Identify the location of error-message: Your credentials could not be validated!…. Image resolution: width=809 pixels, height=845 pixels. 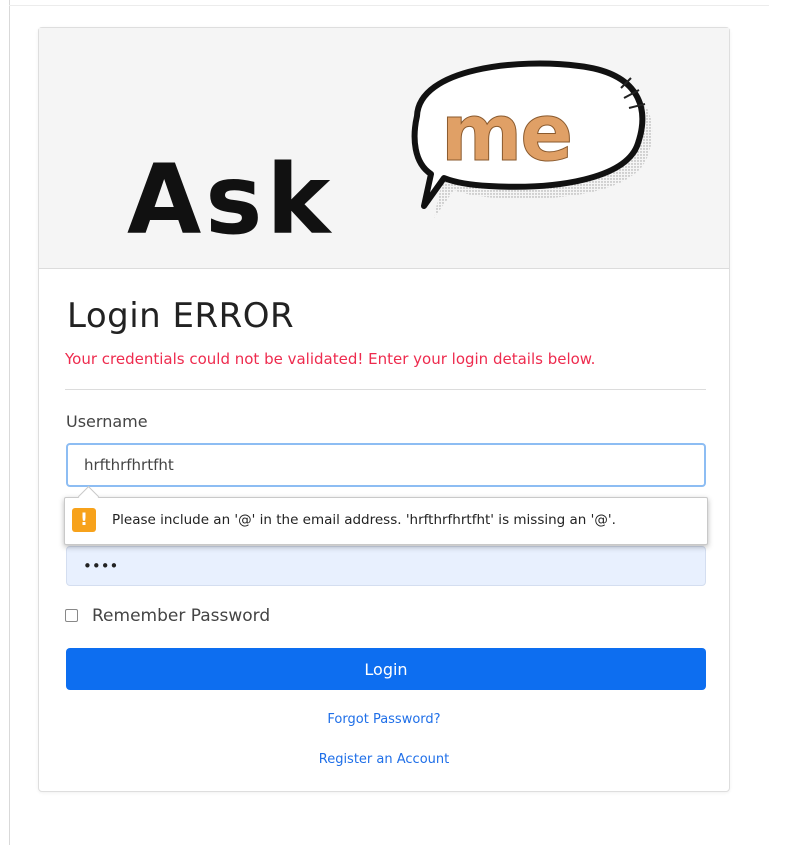
(330, 359).